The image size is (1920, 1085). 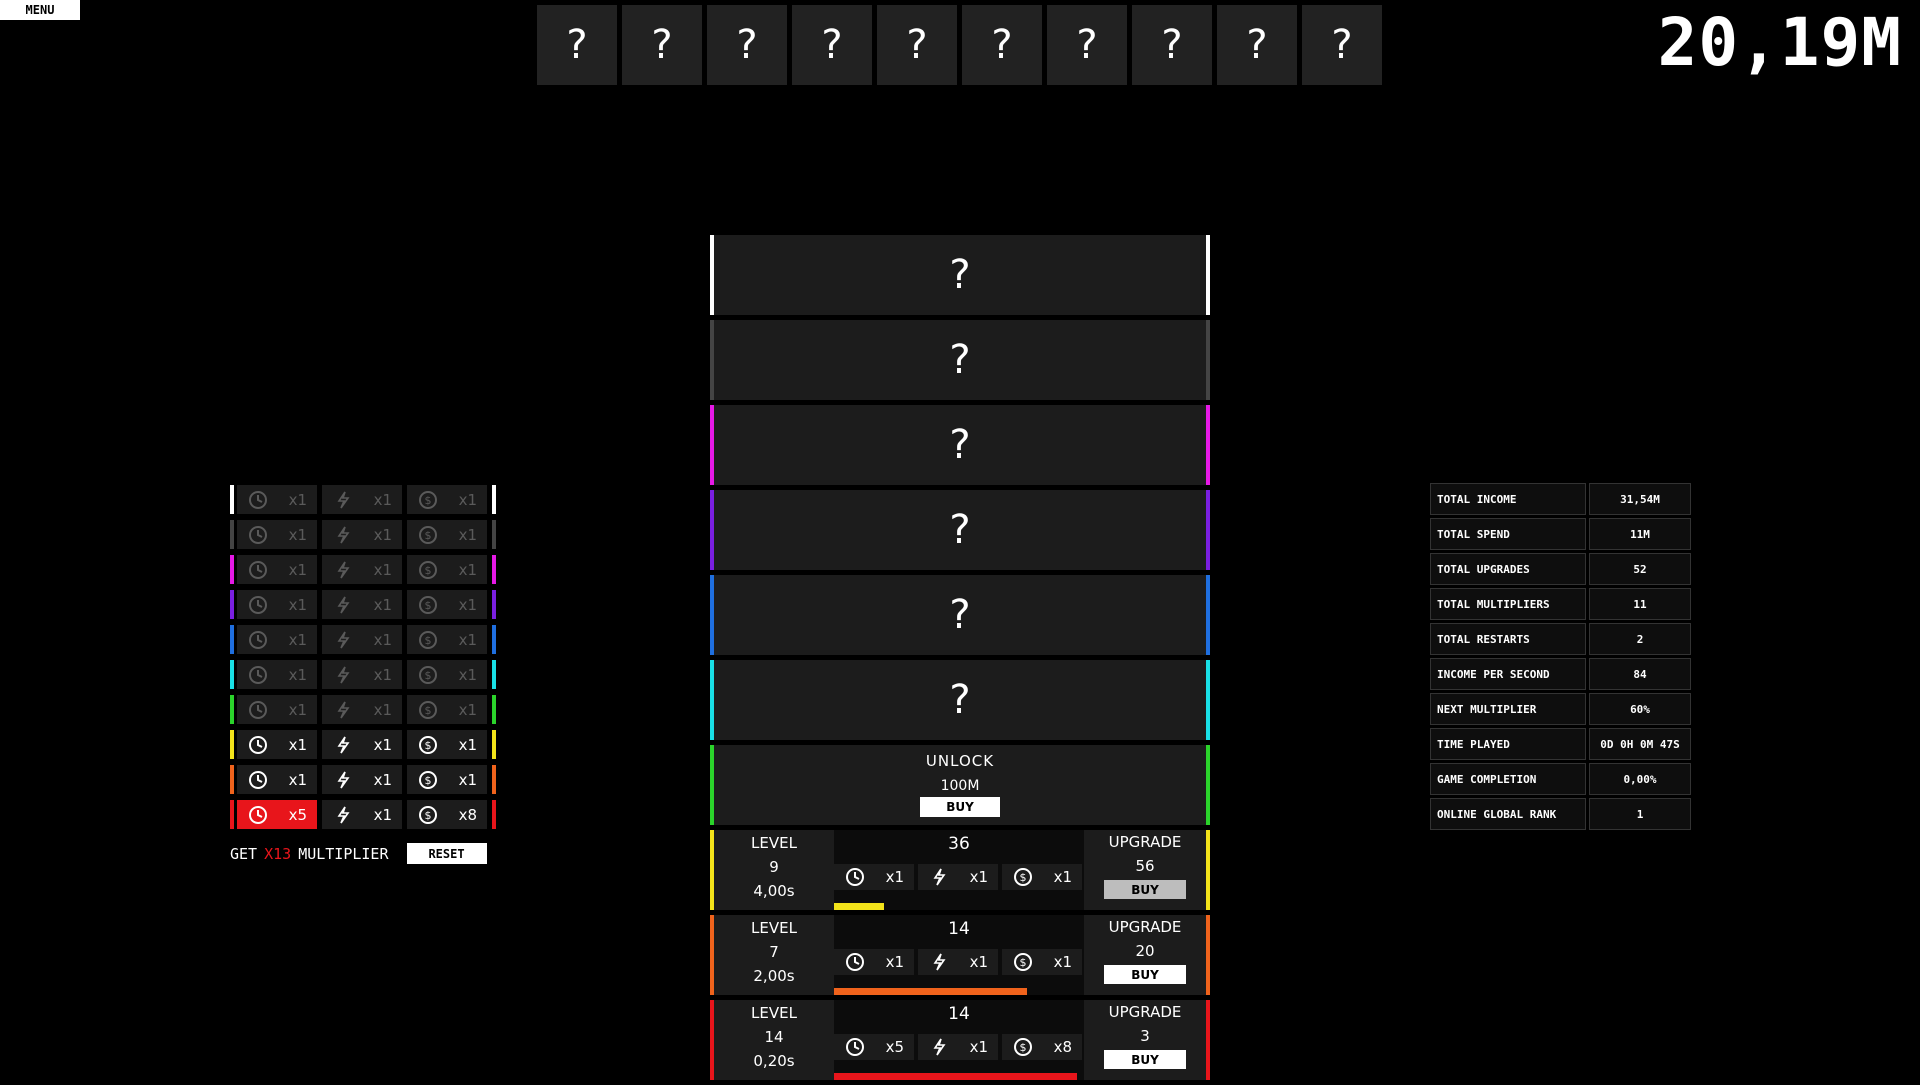 I want to click on level-core: 14 x1 x1 $ x1, so click(x=959, y=955).